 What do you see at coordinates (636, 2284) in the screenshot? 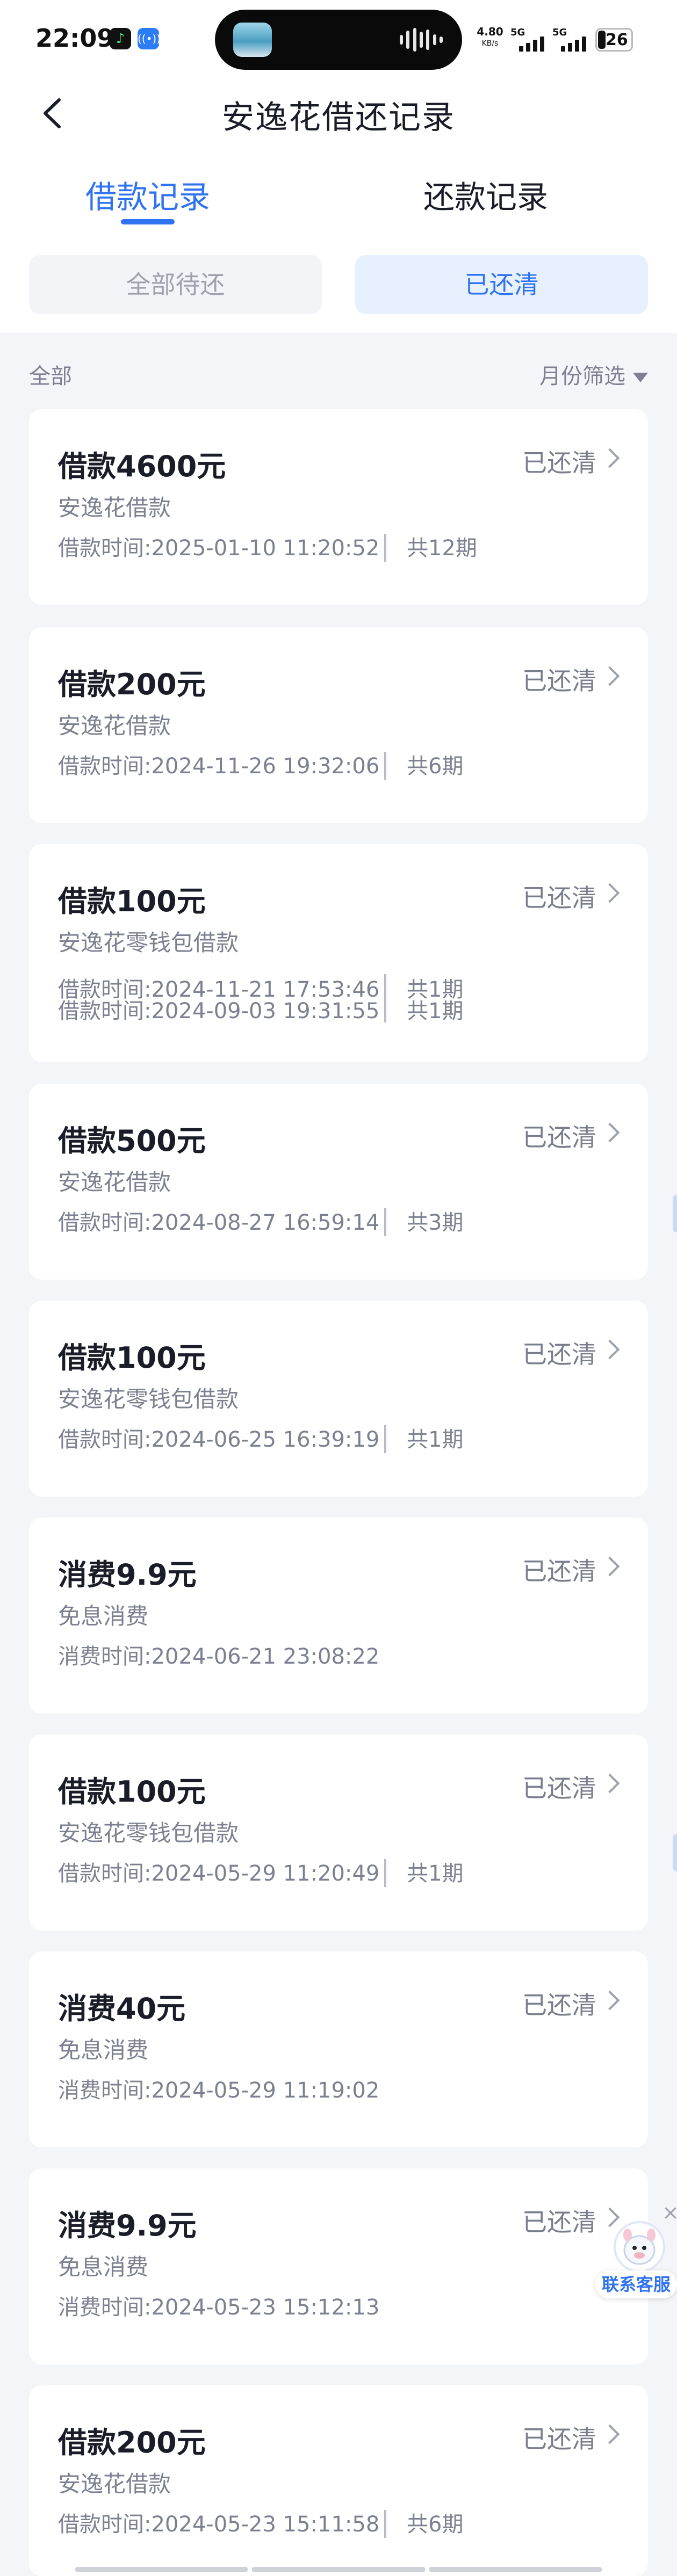
I see `contact-service-label: 联系客服` at bounding box center [636, 2284].